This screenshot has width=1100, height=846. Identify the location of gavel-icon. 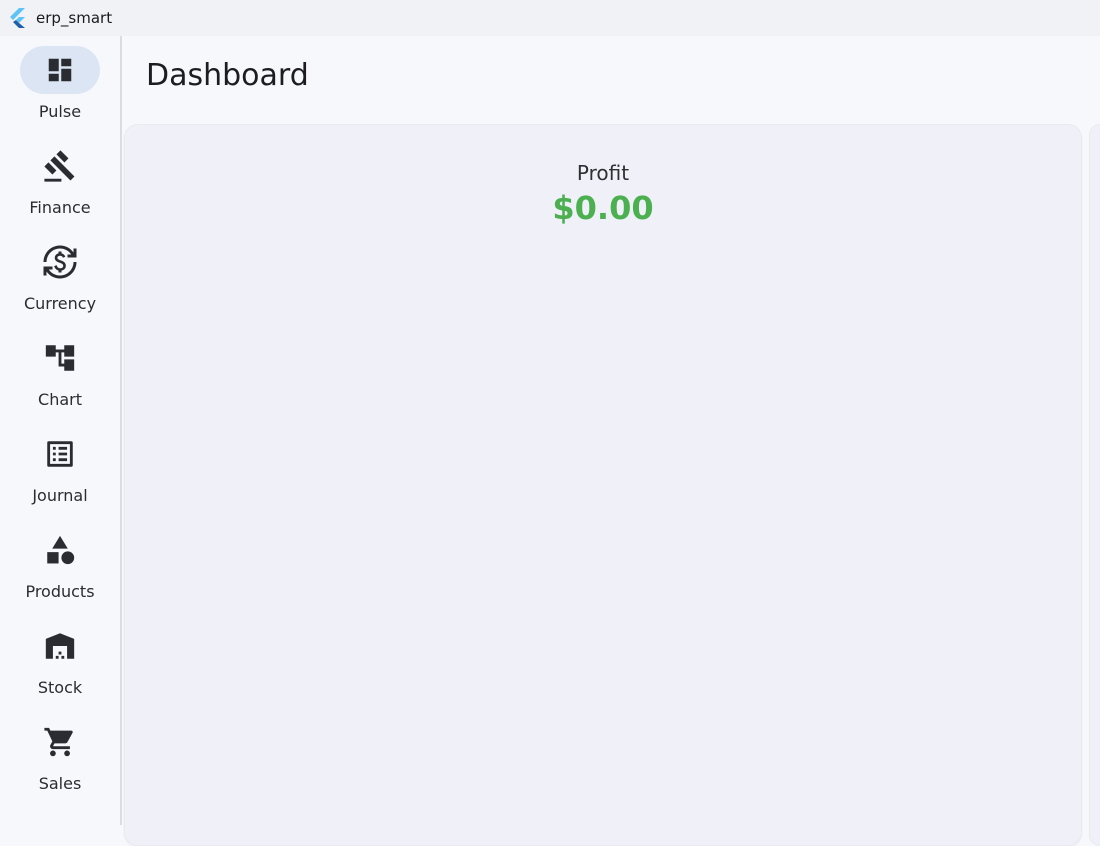
(60, 166).